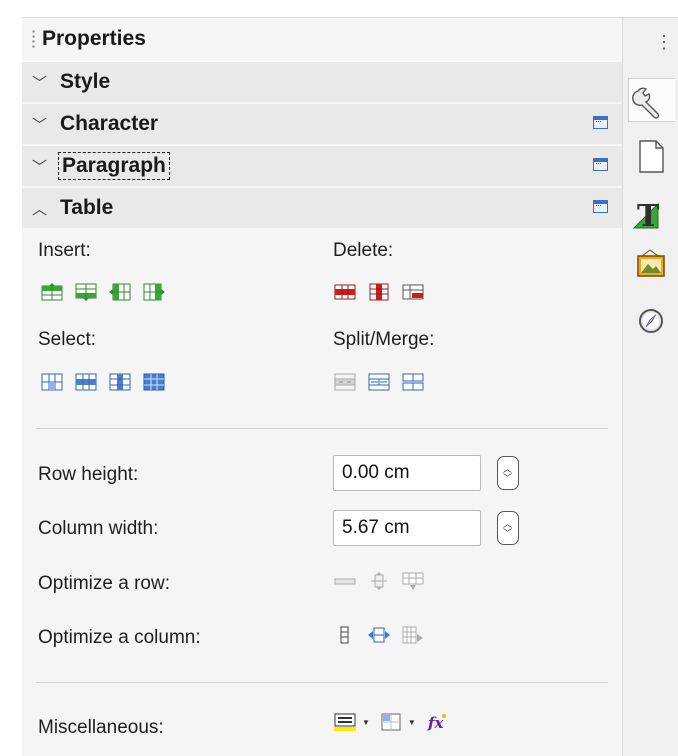  I want to click on miscellaneous-label: Miscellaneous:, so click(101, 727).